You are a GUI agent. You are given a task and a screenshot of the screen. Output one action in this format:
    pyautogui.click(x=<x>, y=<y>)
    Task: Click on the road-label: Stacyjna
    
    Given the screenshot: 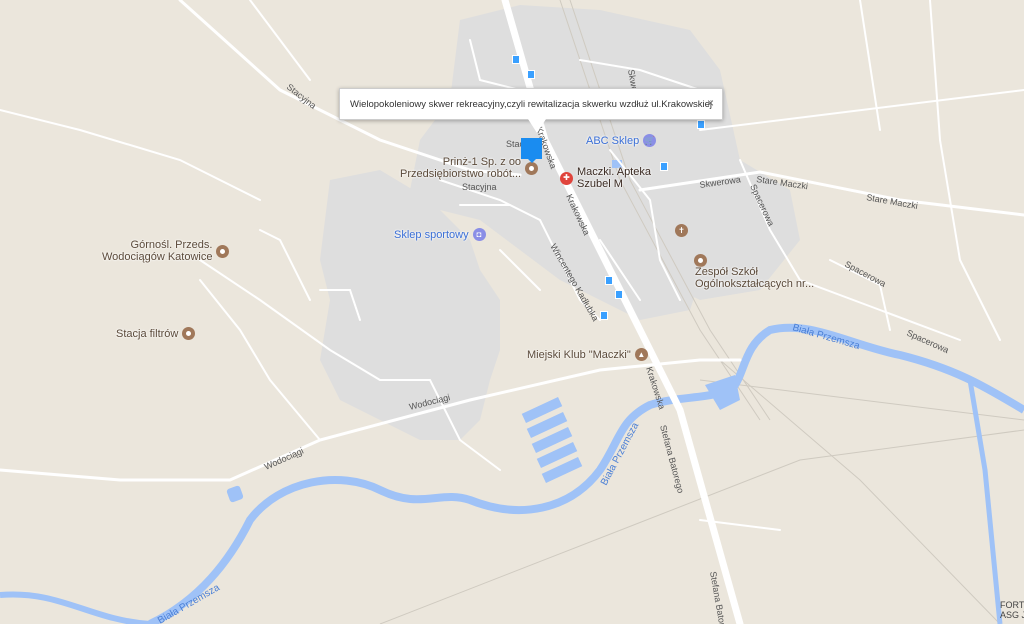 What is the action you would take?
    pyautogui.click(x=479, y=187)
    